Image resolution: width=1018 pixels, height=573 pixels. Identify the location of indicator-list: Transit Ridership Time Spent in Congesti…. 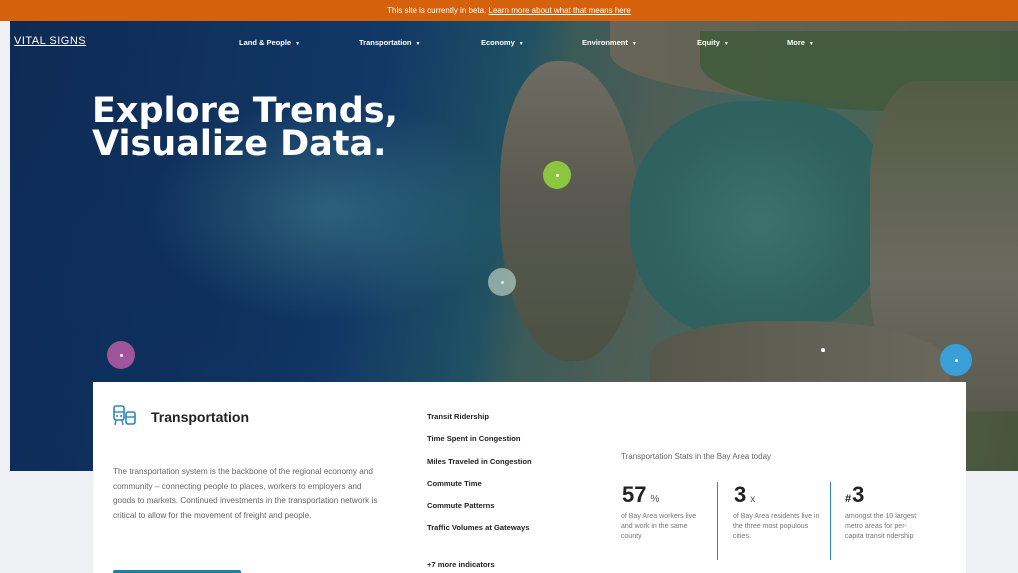
(479, 479).